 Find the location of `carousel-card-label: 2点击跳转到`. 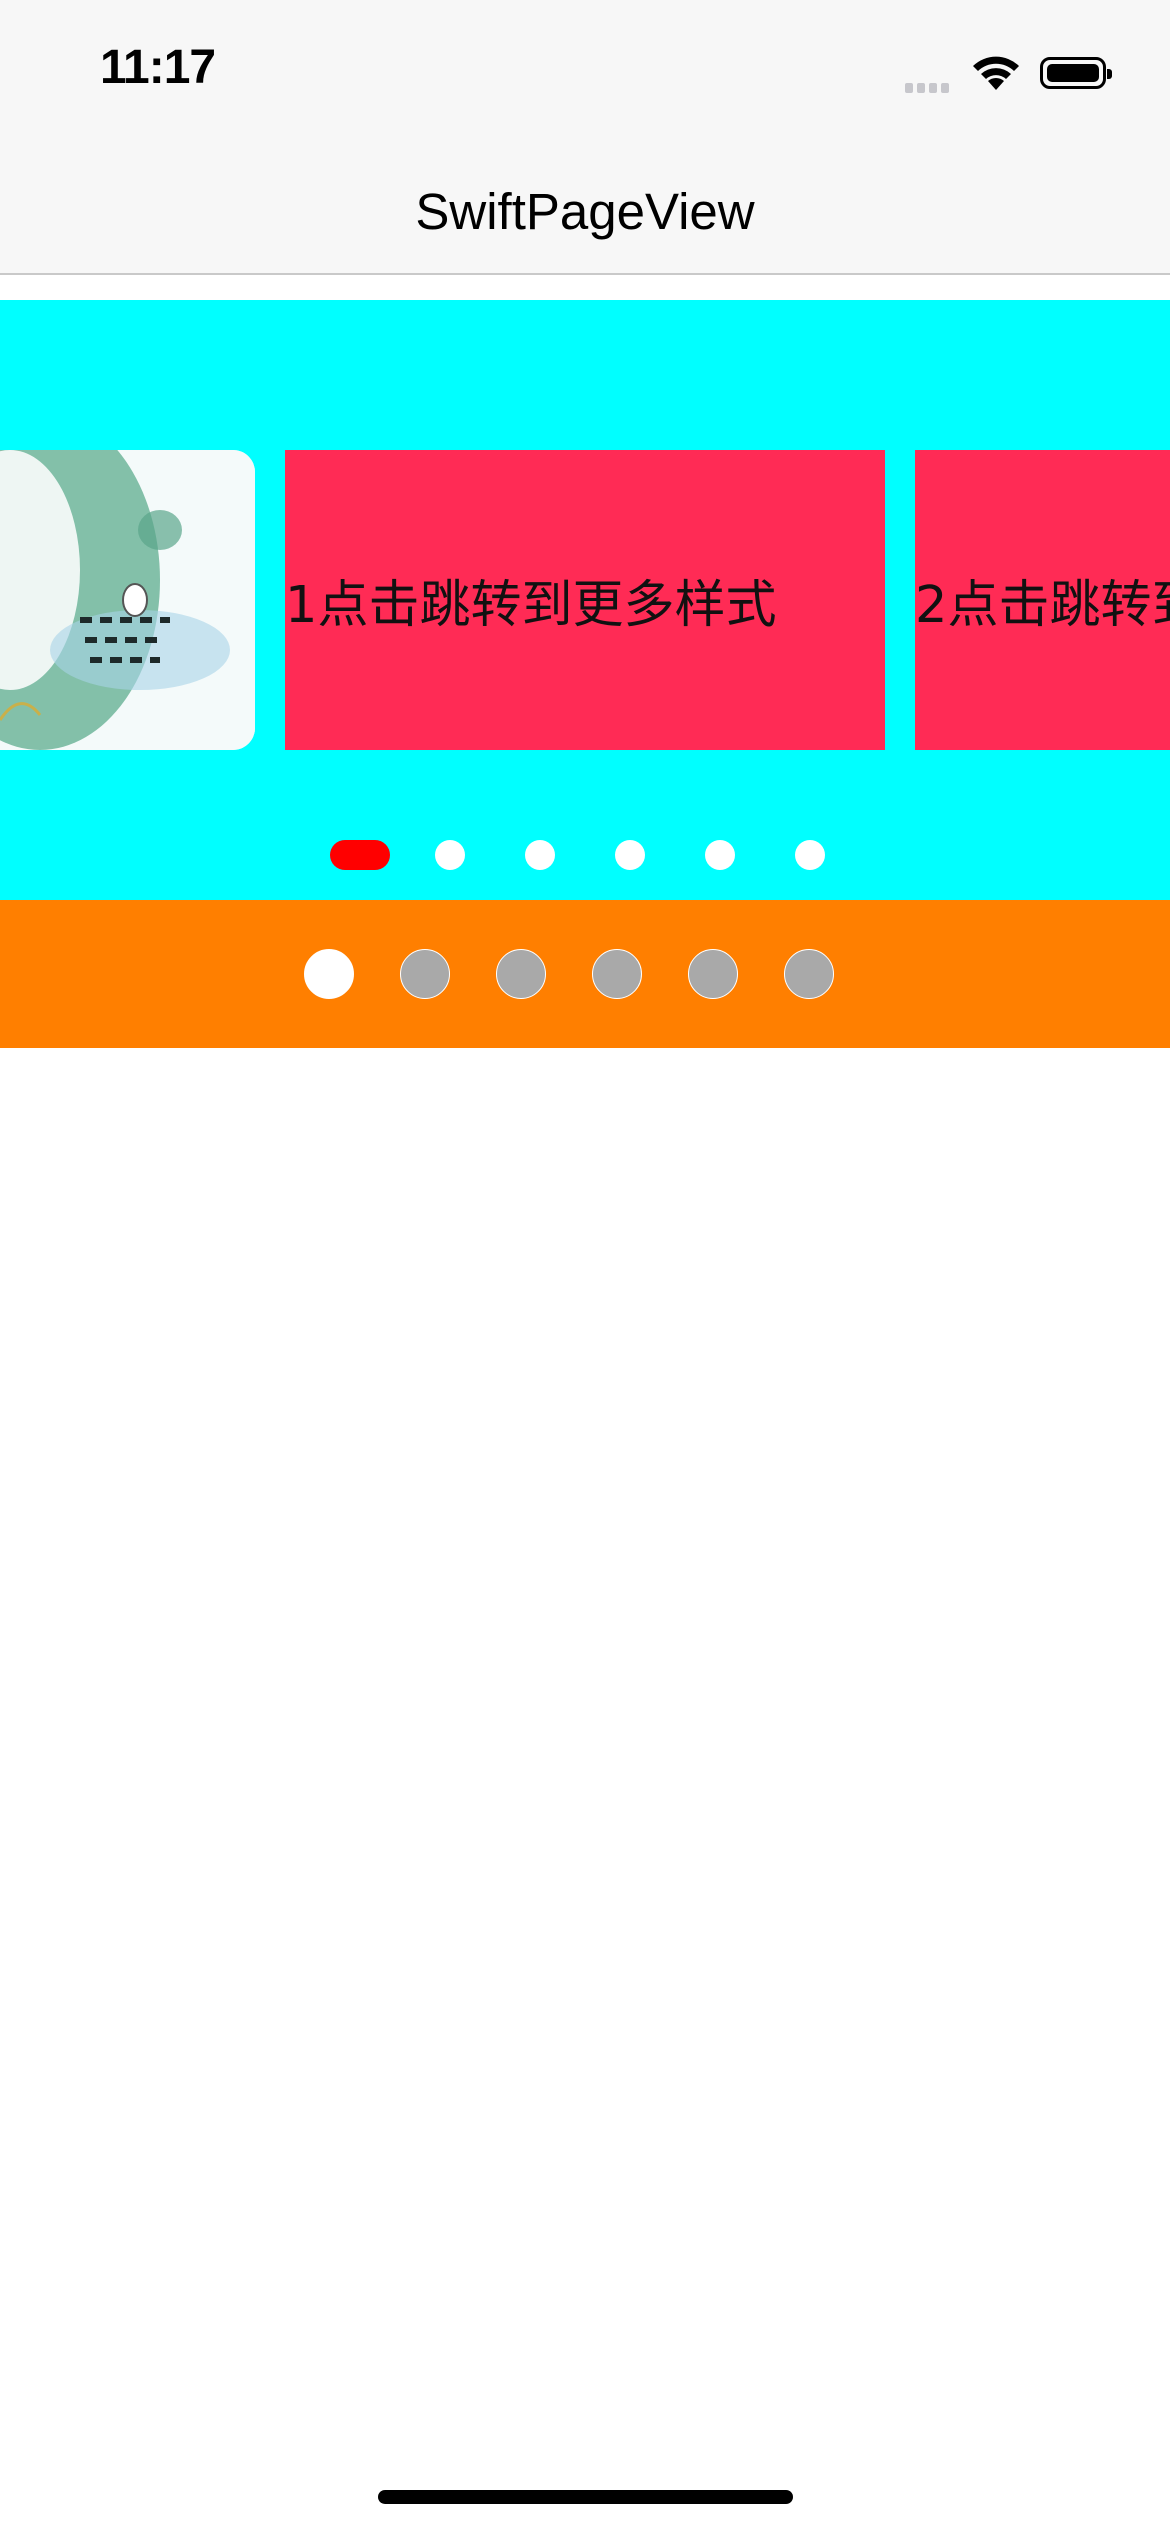

carousel-card-label: 2点击跳转到 is located at coordinates (1042, 605).